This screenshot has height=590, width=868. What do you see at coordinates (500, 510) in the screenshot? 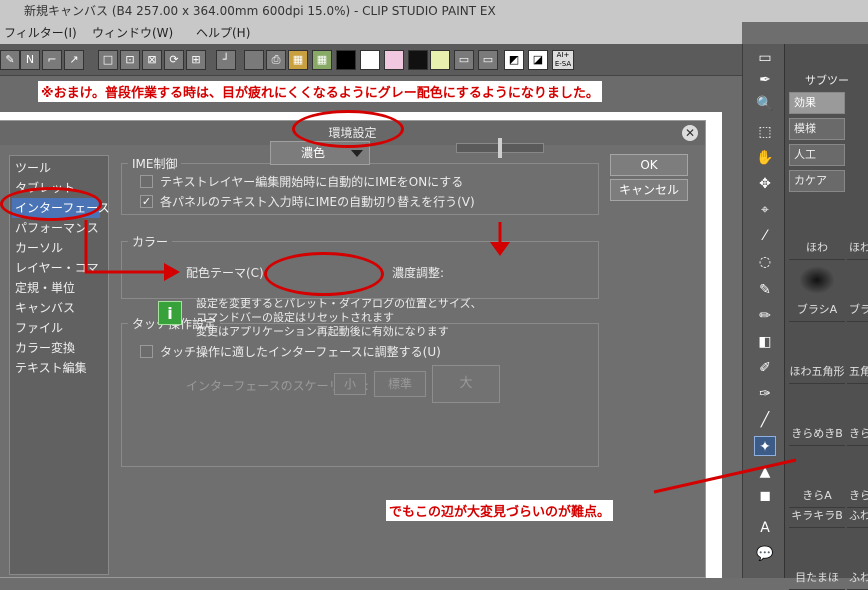
I see `annotation-bottom: でもこの辺が大変見づらいのが難点。` at bounding box center [500, 510].